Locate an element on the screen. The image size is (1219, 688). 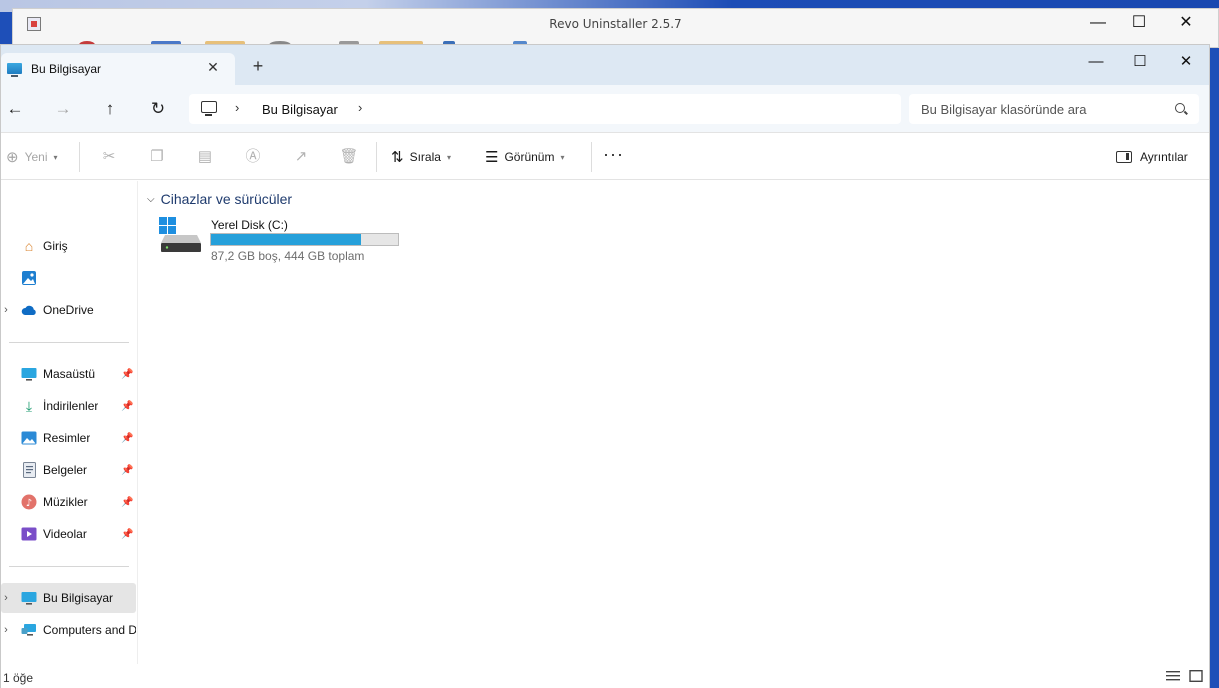
sidebar-item-resimler: Resimler 📌 is located at coordinates (68, 438).